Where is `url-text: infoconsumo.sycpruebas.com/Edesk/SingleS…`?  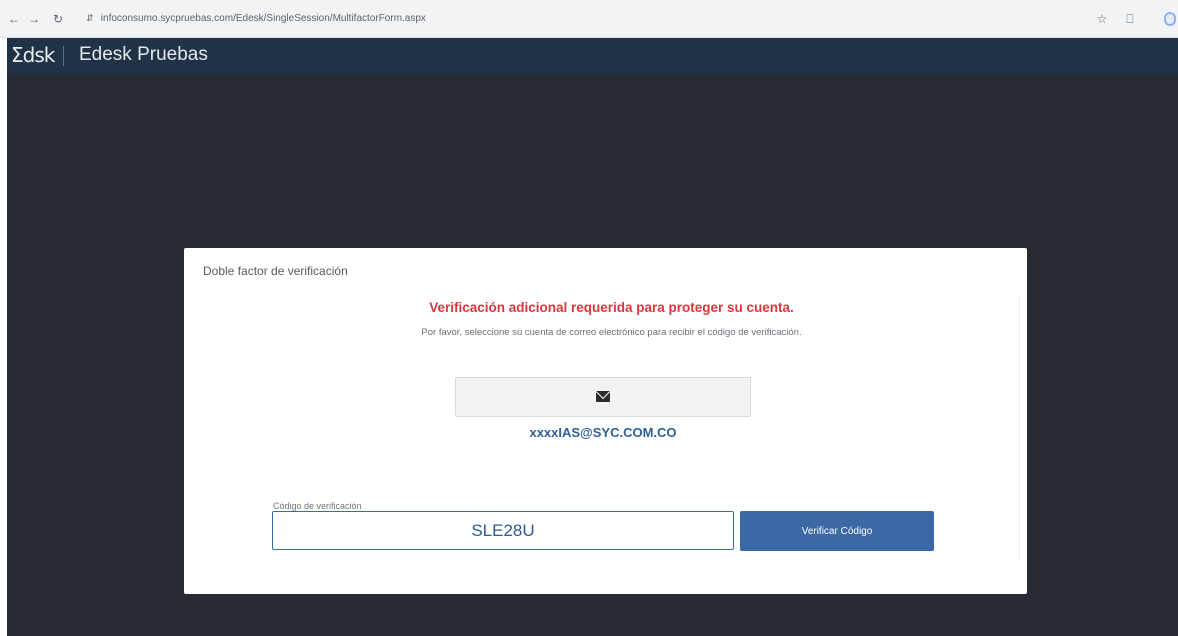
url-text: infoconsumo.sycpruebas.com/Edesk/SingleS… is located at coordinates (263, 18).